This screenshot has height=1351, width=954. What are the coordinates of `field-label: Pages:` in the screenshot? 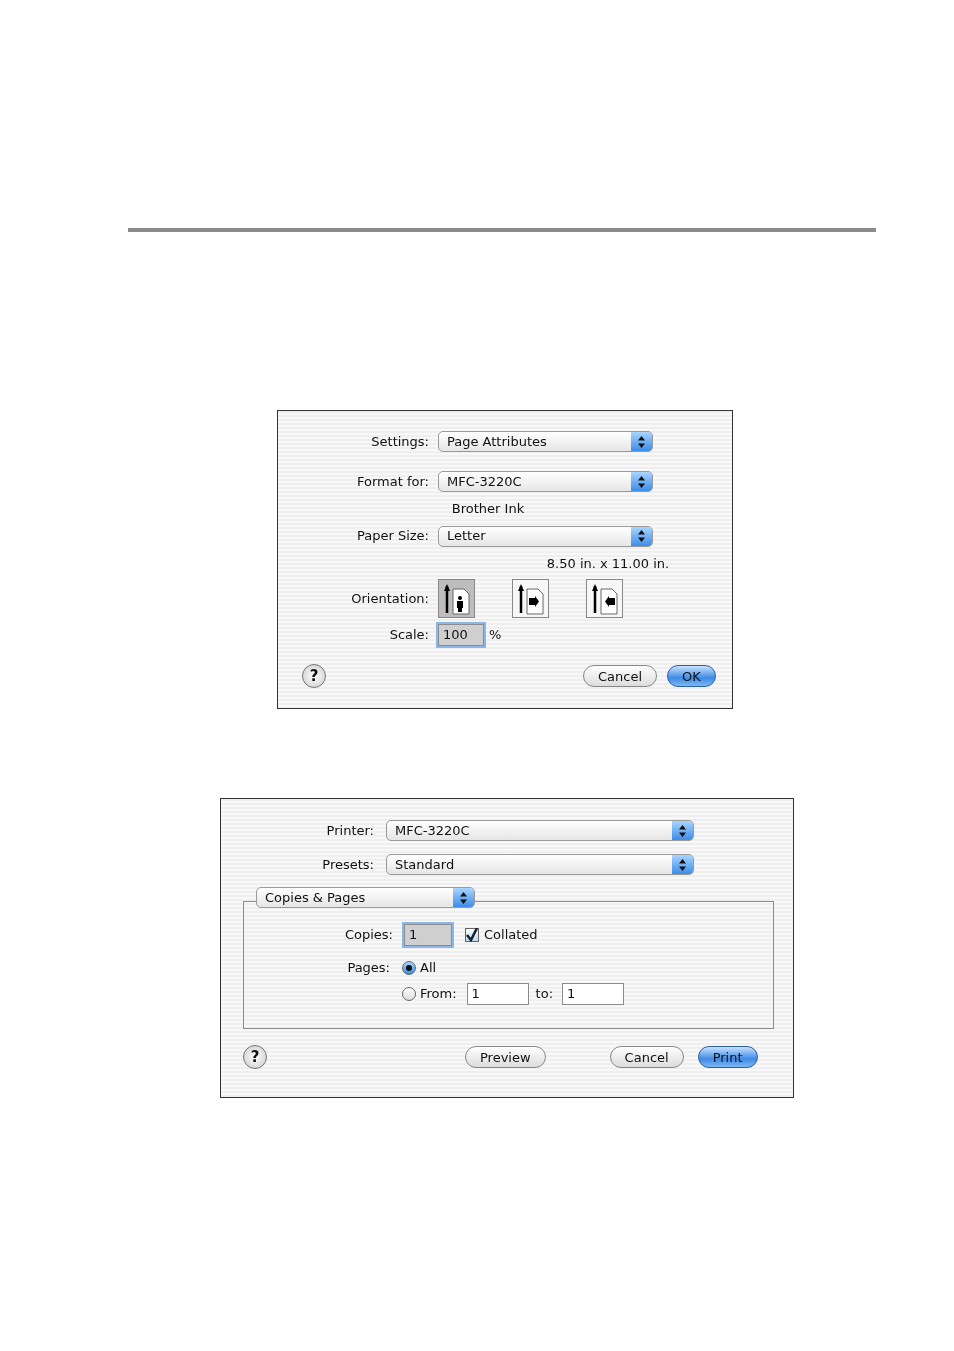 It's located at (368, 968).